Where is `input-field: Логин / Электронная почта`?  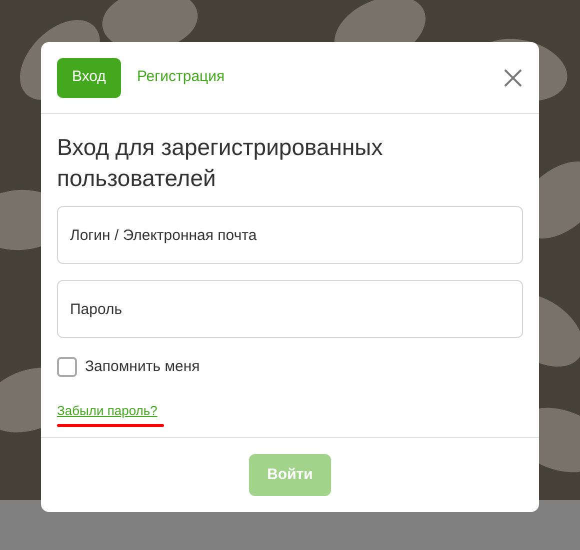
input-field: Логин / Электронная почта is located at coordinates (290, 235).